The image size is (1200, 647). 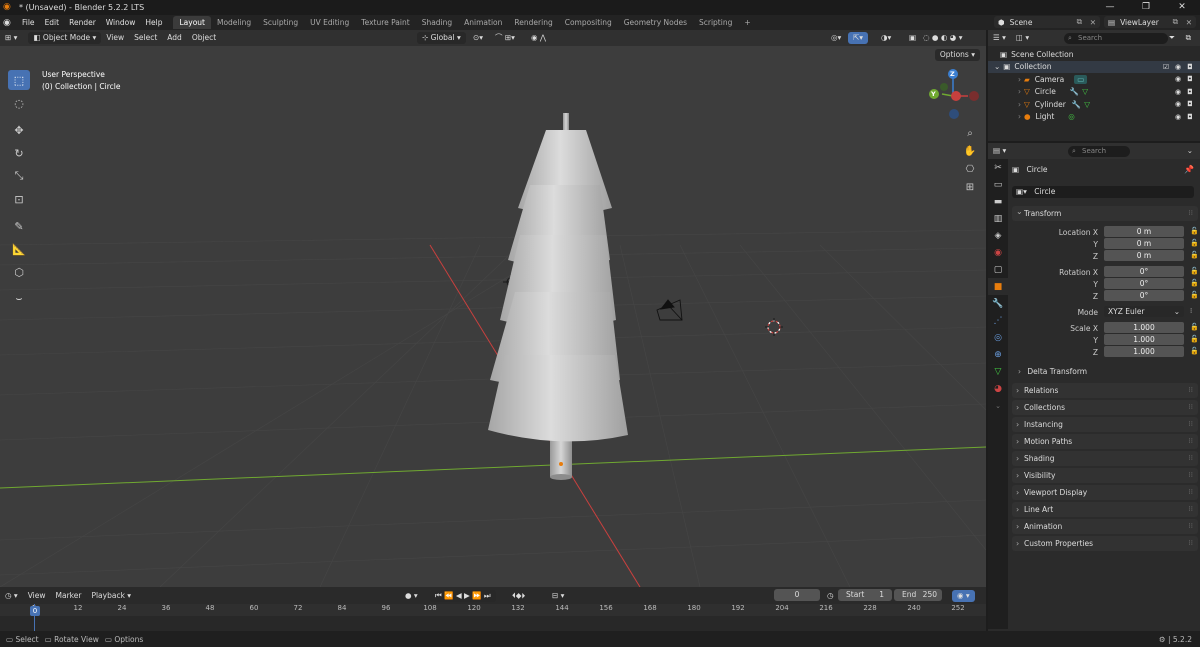 I want to click on constraints-tab-icon: ⊕, so click(x=998, y=354).